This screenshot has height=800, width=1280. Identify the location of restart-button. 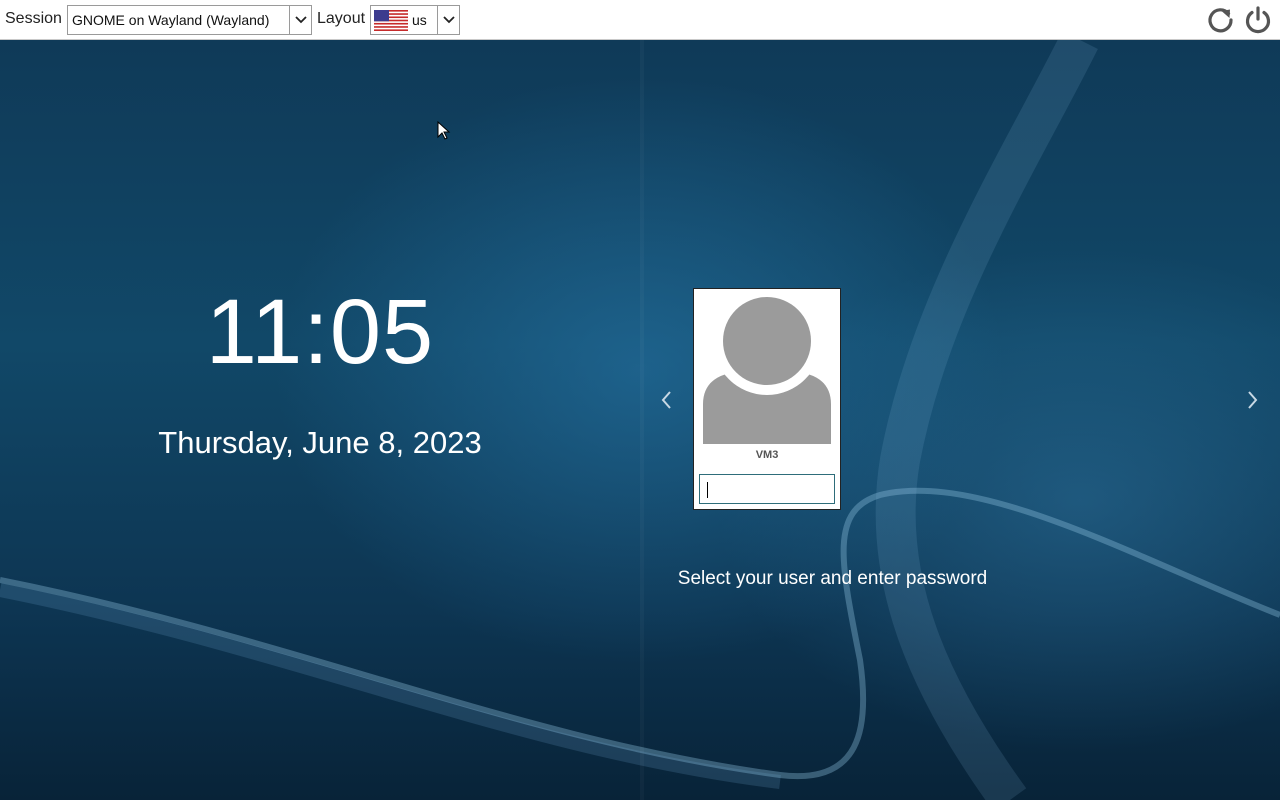
(1221, 20).